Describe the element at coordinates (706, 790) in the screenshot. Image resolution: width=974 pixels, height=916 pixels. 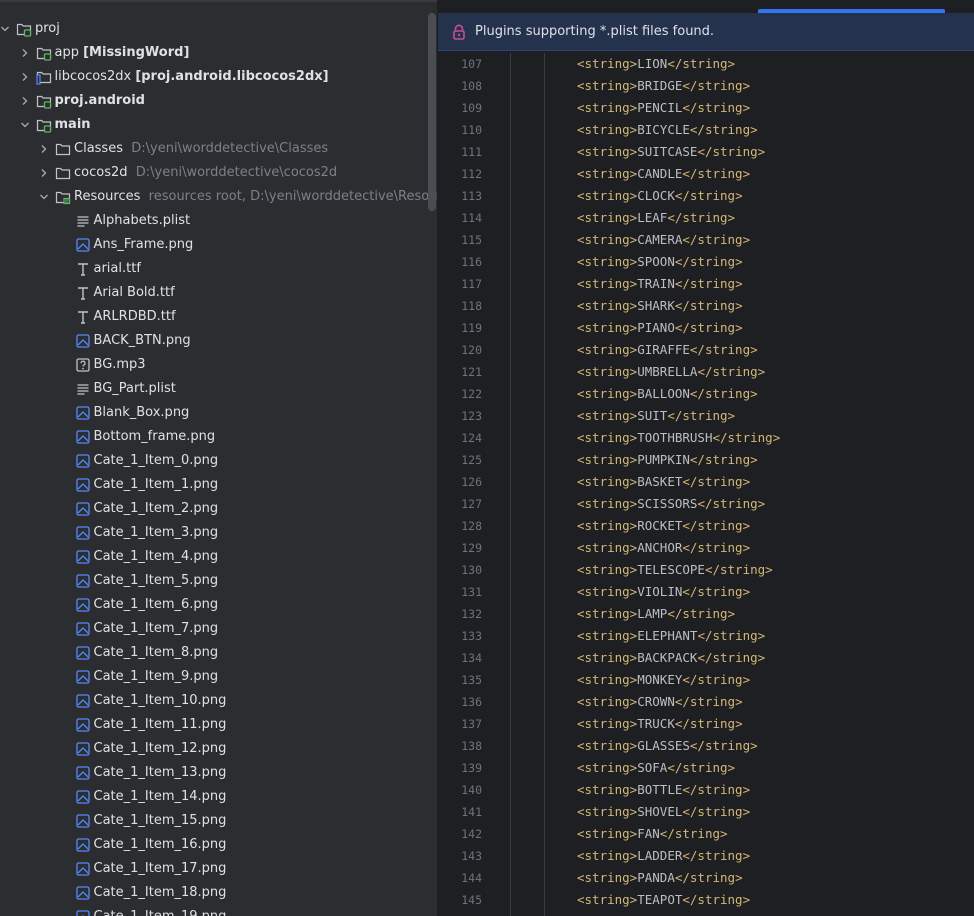
I see `code-line: 140 <string>BOTTLE</string>` at that location.